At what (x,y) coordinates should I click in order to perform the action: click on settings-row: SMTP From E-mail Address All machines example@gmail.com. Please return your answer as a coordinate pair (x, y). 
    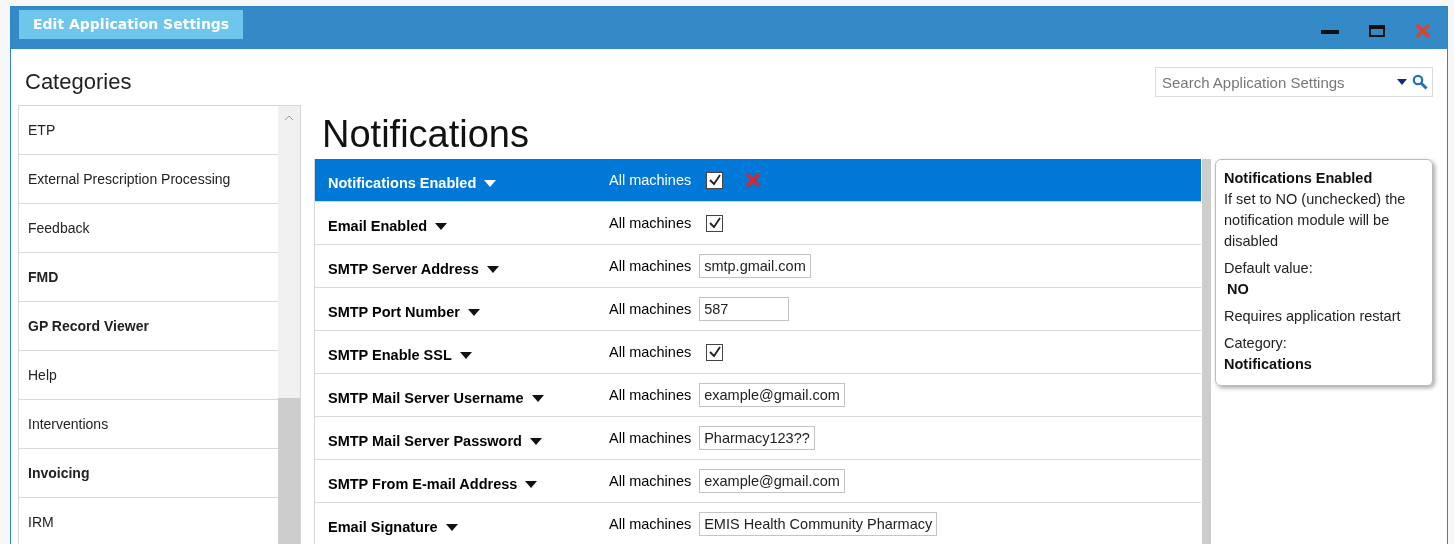
    Looking at the image, I should click on (758, 481).